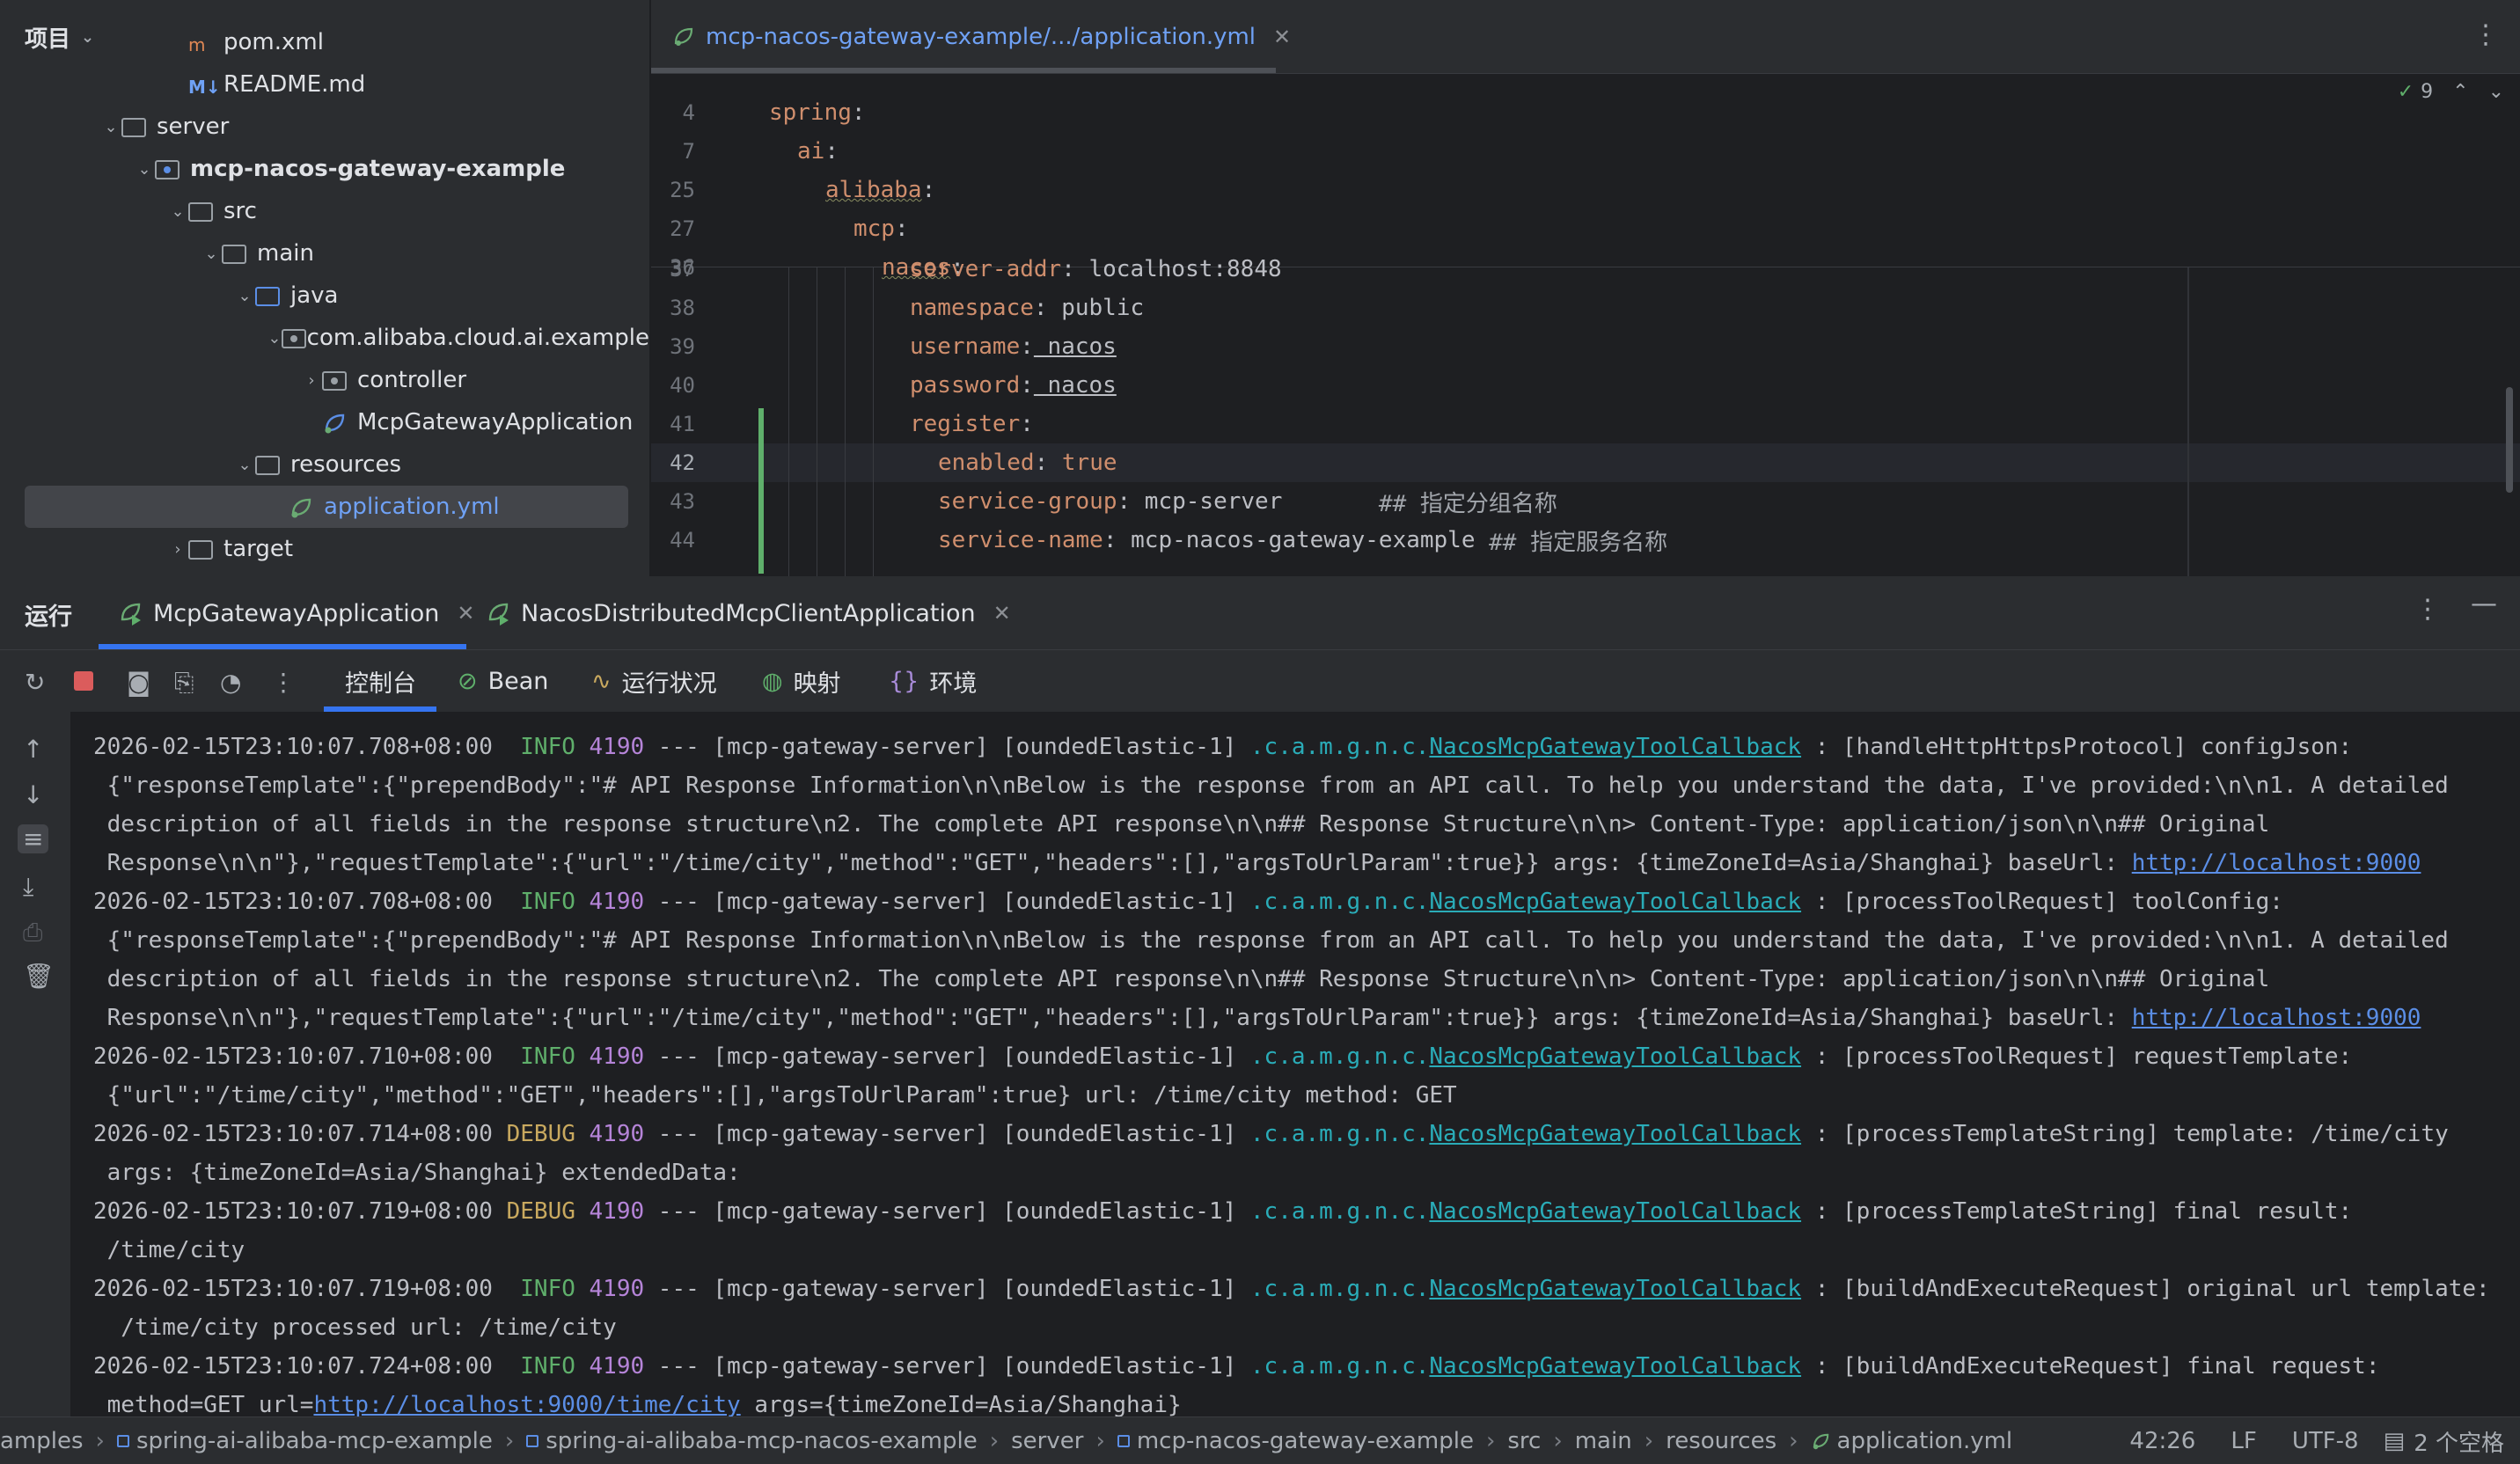 The height and width of the screenshot is (1464, 2520). Describe the element at coordinates (32, 933) in the screenshot. I see `print-icon: ⎙` at that location.